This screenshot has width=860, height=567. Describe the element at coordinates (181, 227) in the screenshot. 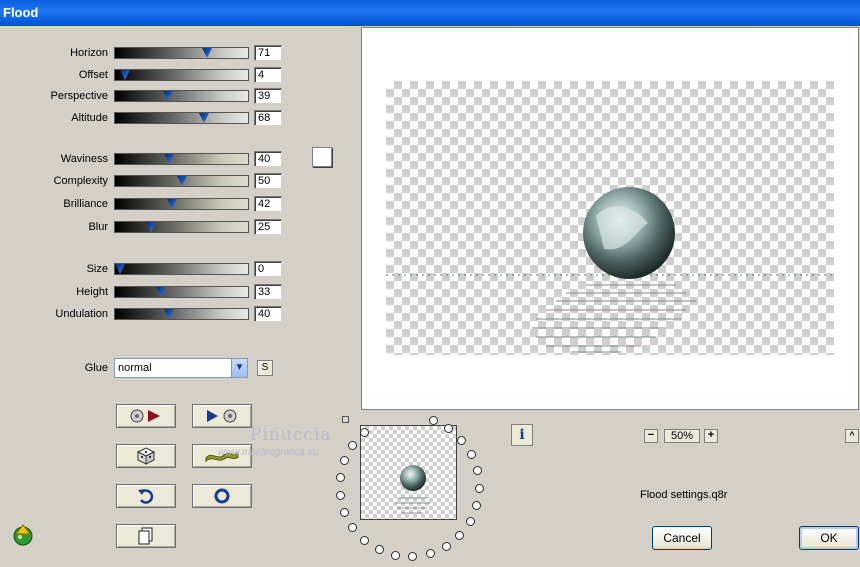

I see `blur-slider` at that location.